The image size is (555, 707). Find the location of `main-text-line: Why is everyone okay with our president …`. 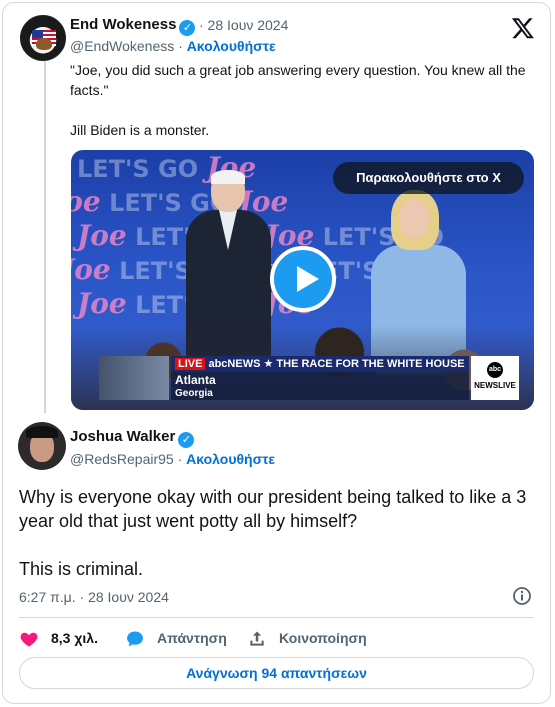

main-text-line: Why is everyone okay with our president … is located at coordinates (273, 509).